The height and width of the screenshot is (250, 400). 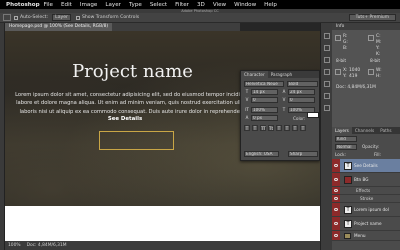 I want to click on info-x-label: X:, so click(x=345, y=70).